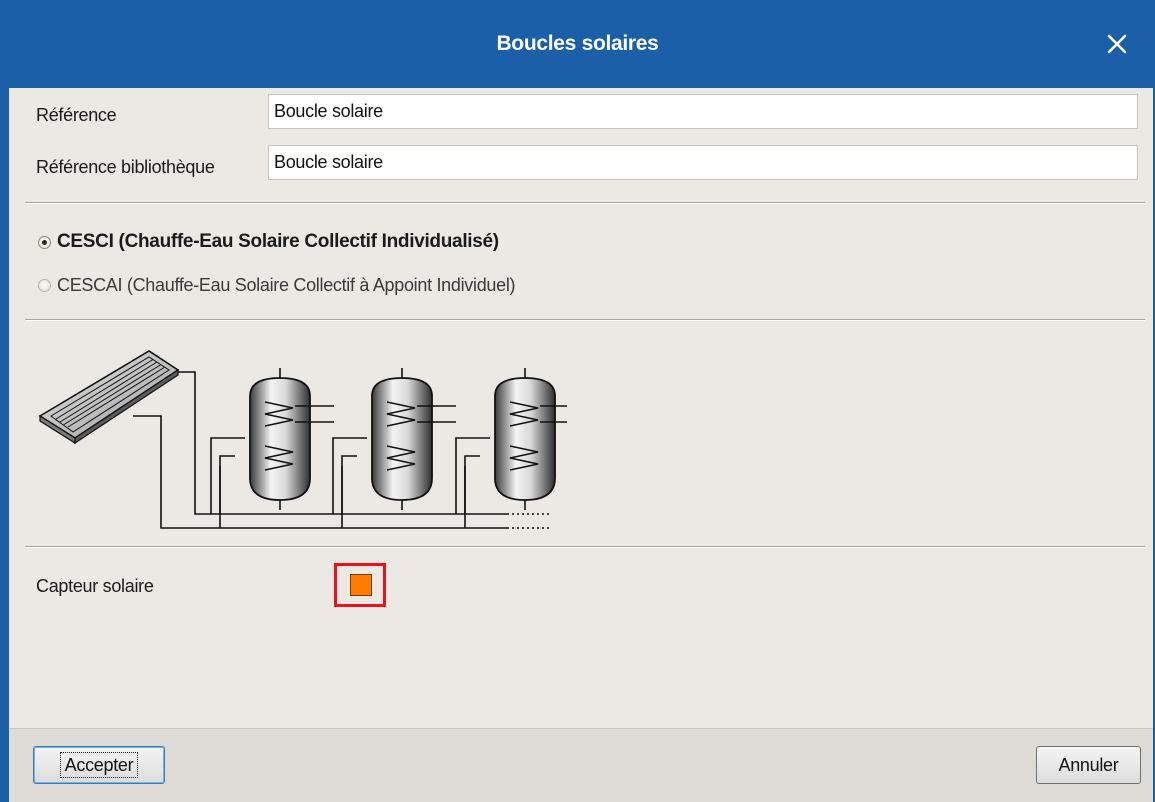  I want to click on accept-button-label: Accepter, so click(99, 764).